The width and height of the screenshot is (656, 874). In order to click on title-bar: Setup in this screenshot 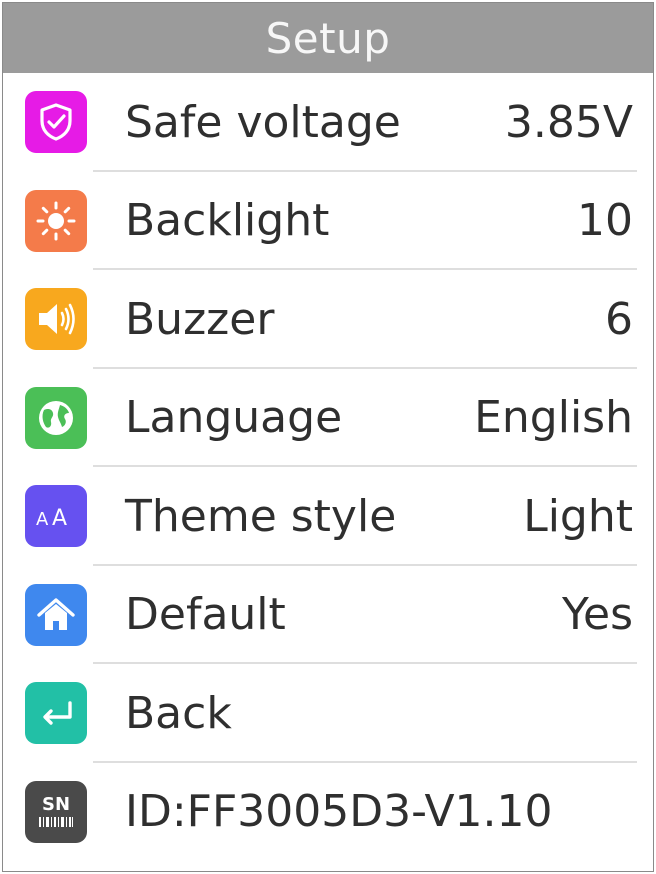, I will do `click(328, 38)`.